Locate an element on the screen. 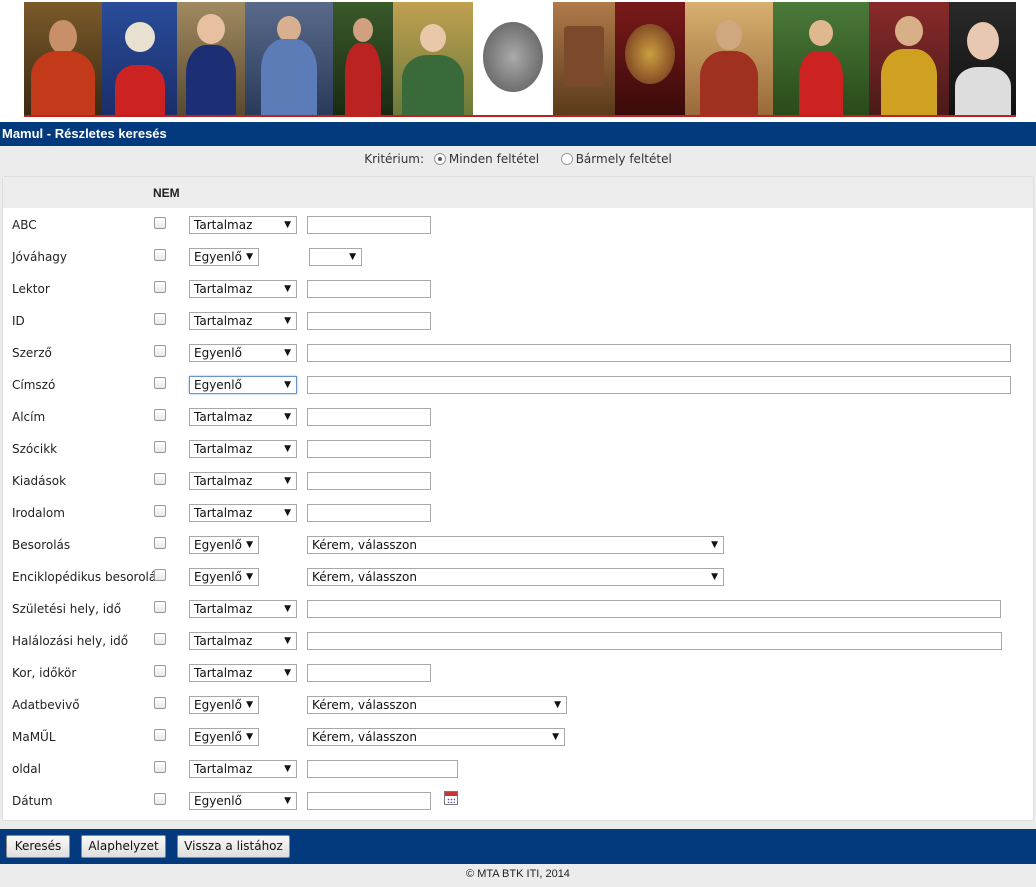 The width and height of the screenshot is (1036, 887). radio-all-conditions is located at coordinates (439, 159).